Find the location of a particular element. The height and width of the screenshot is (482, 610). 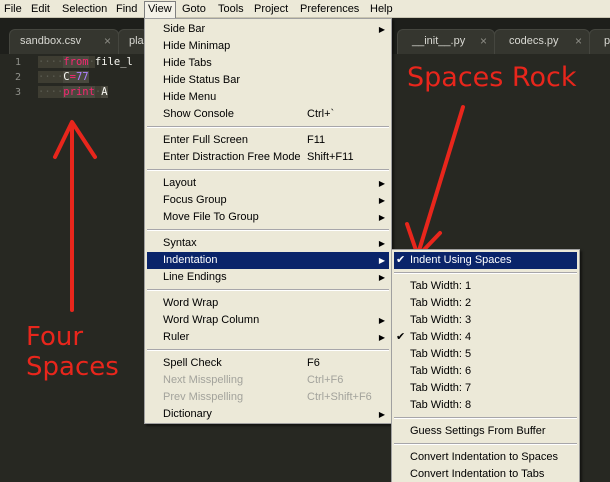

menu-item-label: Next Misspelling is located at coordinates (203, 380).